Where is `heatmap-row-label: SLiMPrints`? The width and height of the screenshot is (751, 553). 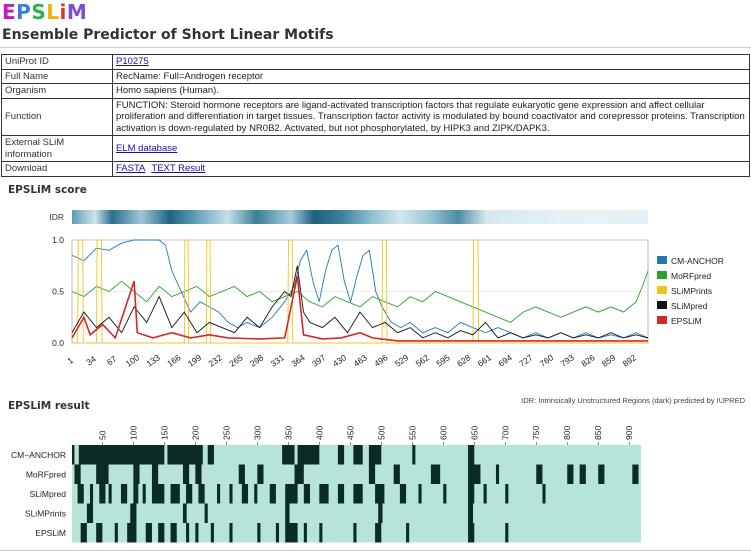
heatmap-row-label: SLiMPrints is located at coordinates (45, 513).